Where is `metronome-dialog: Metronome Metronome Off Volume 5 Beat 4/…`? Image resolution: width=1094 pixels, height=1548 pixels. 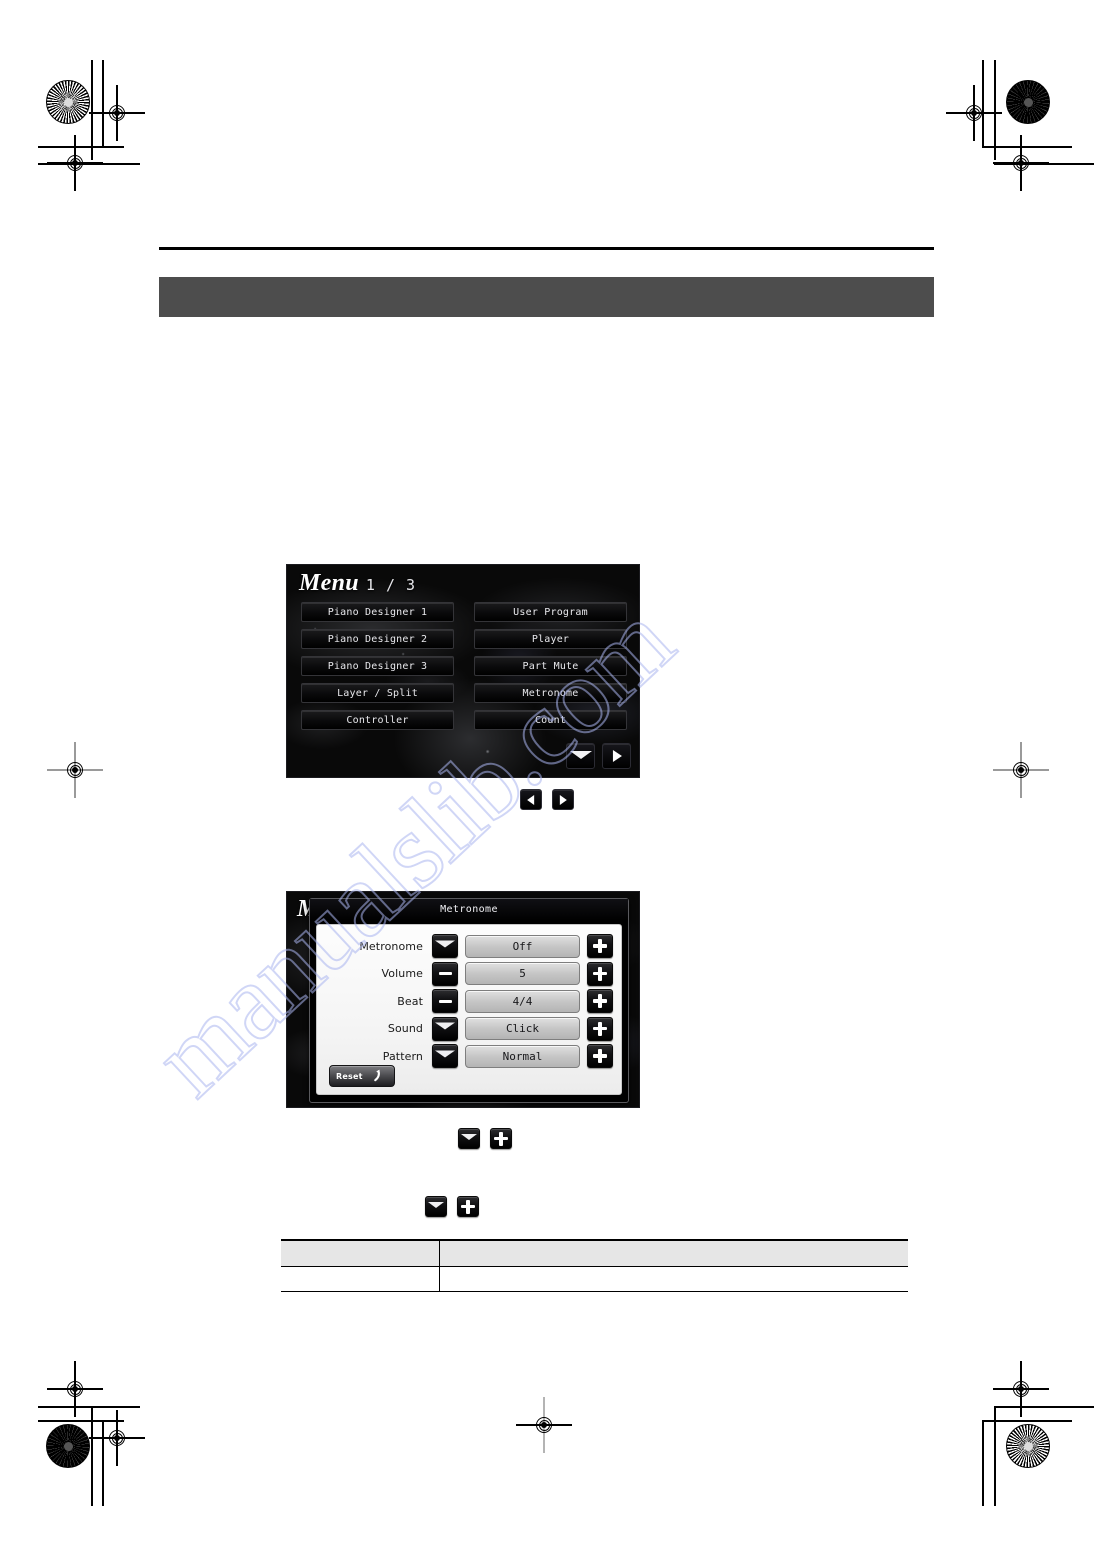 metronome-dialog: Metronome Metronome Off Volume 5 Beat 4/… is located at coordinates (469, 1000).